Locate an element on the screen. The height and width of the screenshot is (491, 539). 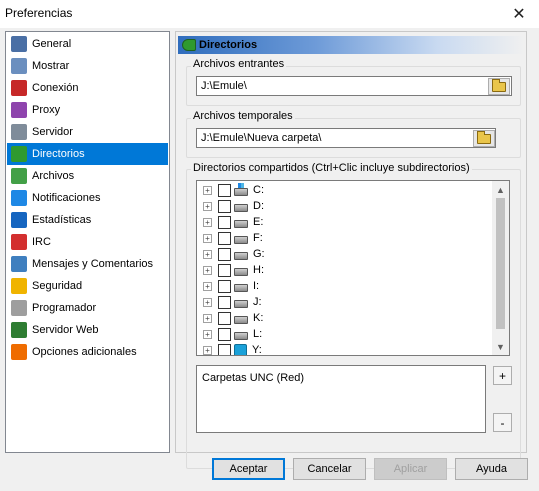
help-button: Ayuda is located at coordinates (491, 469).